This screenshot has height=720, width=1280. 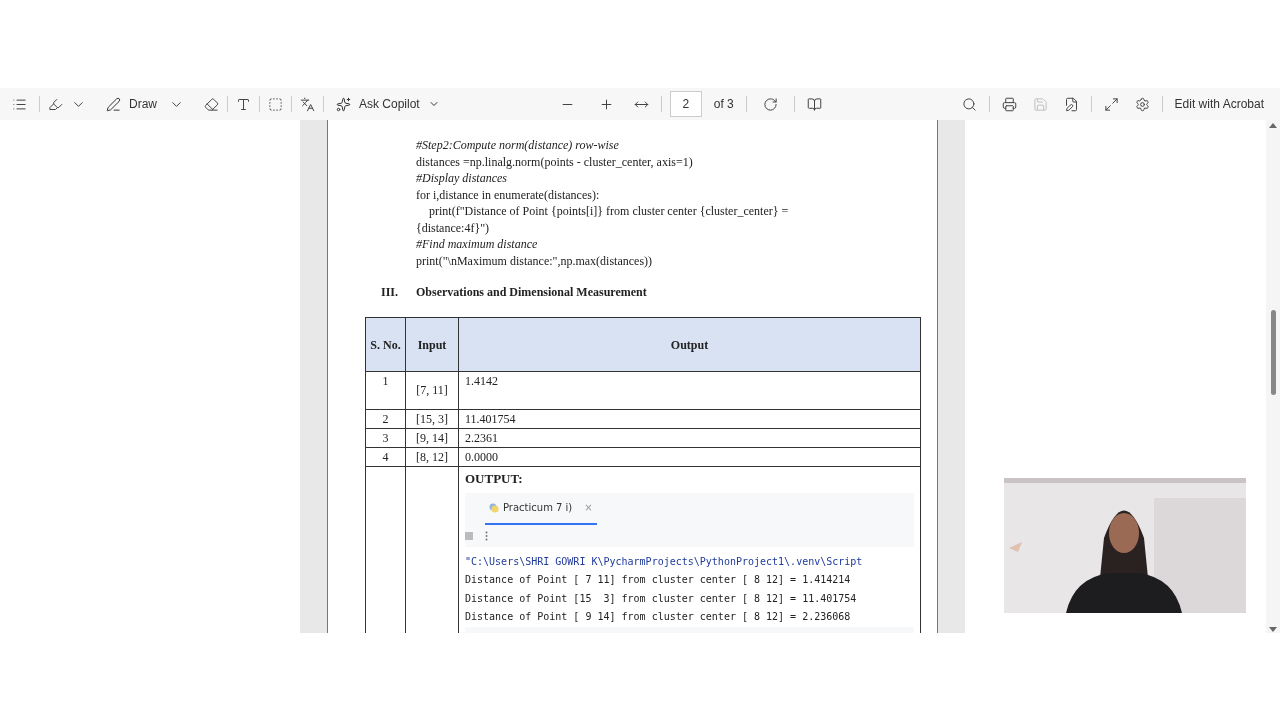 What do you see at coordinates (685, 104) in the screenshot?
I see `page-number-field: 2` at bounding box center [685, 104].